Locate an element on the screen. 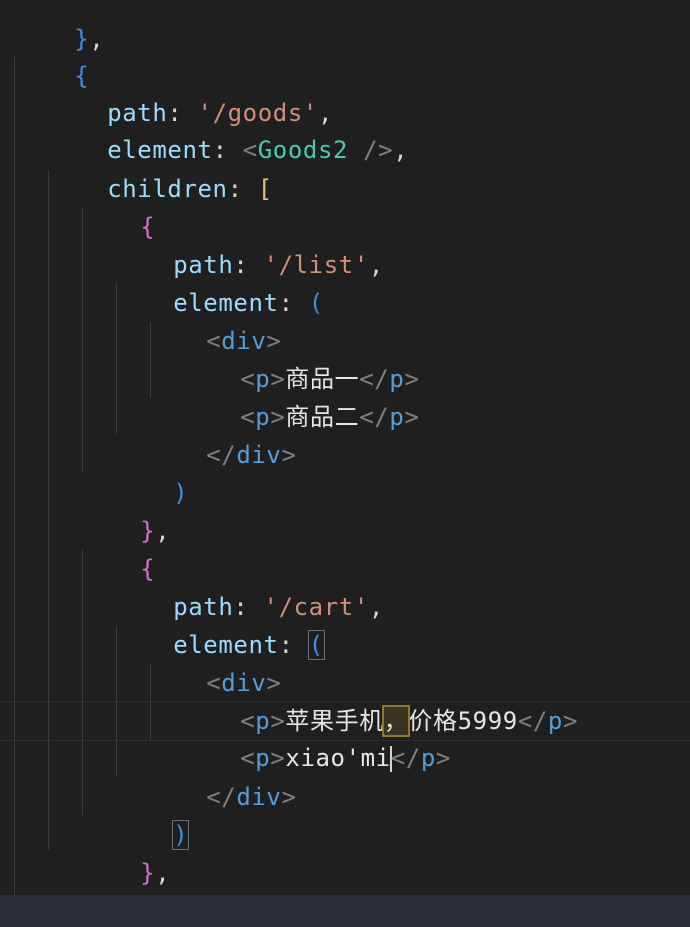 The image size is (690, 927). brace: } is located at coordinates (148, 873).